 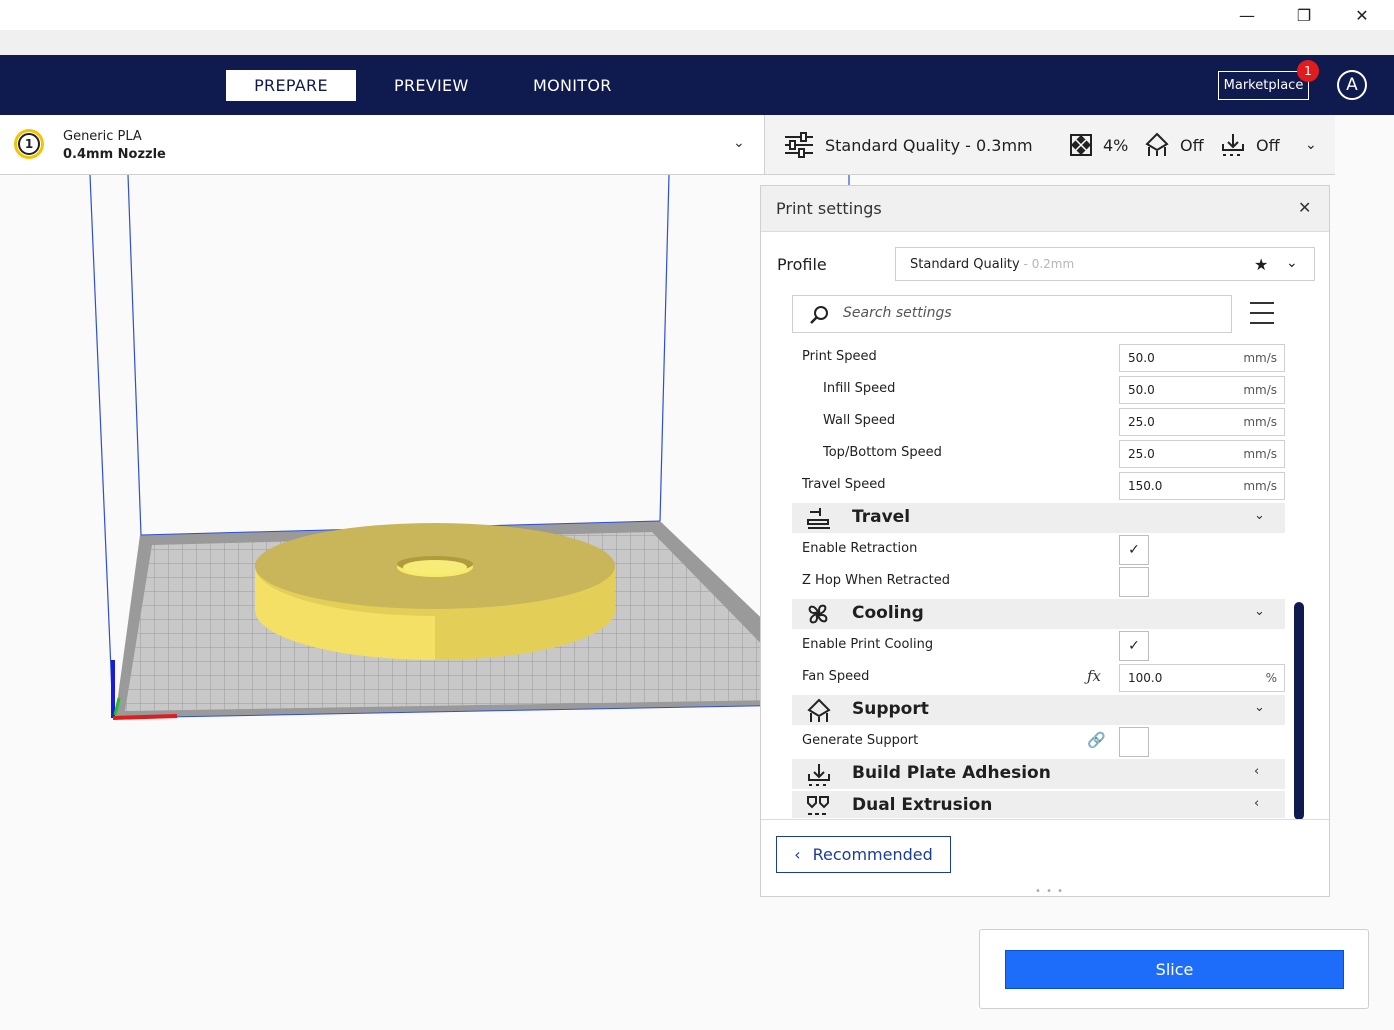 I want to click on quality-summary: Standard Quality - 0.3mm, so click(x=908, y=145).